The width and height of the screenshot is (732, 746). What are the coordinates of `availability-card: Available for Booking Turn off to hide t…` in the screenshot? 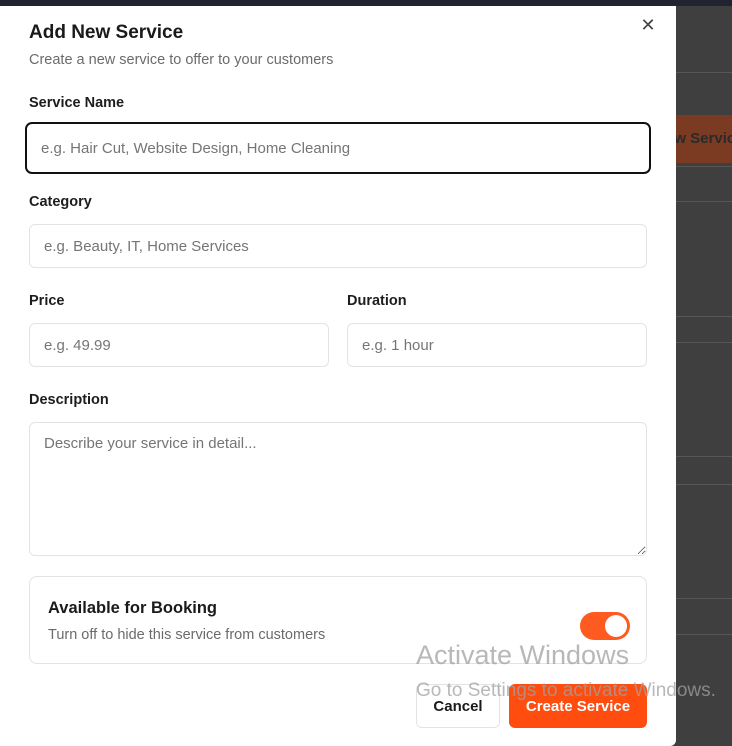 It's located at (338, 620).